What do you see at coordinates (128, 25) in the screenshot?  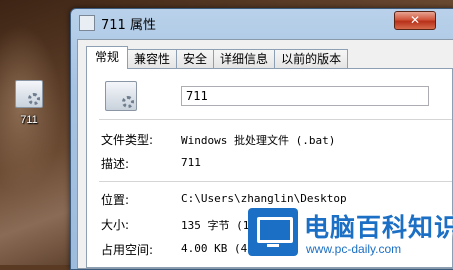 I see `window-title: 711 属性` at bounding box center [128, 25].